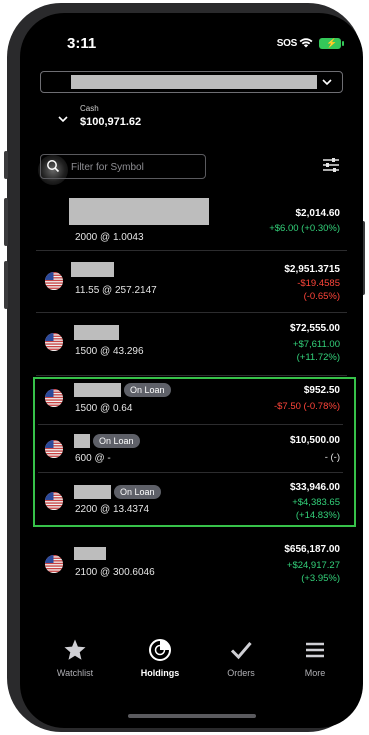  Describe the element at coordinates (241, 651) in the screenshot. I see `checkmark-icon` at that location.